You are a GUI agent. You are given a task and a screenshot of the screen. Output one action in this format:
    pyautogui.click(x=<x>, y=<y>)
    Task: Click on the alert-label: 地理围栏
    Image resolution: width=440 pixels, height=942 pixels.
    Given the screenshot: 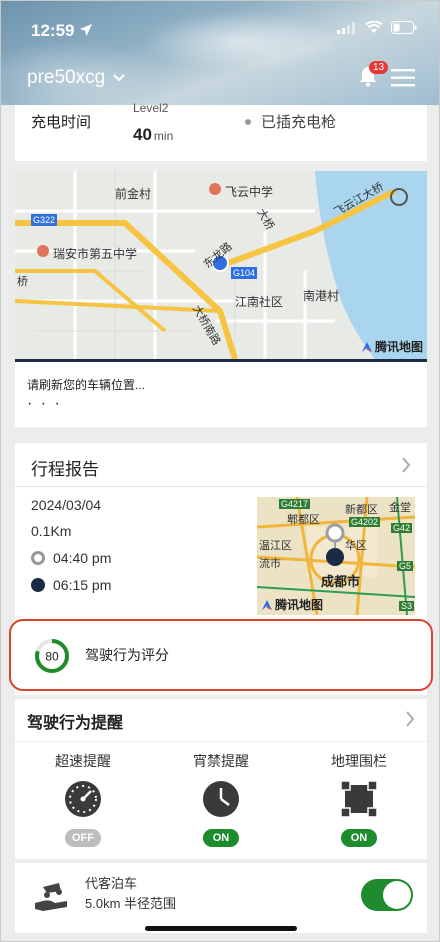 What is the action you would take?
    pyautogui.click(x=359, y=761)
    